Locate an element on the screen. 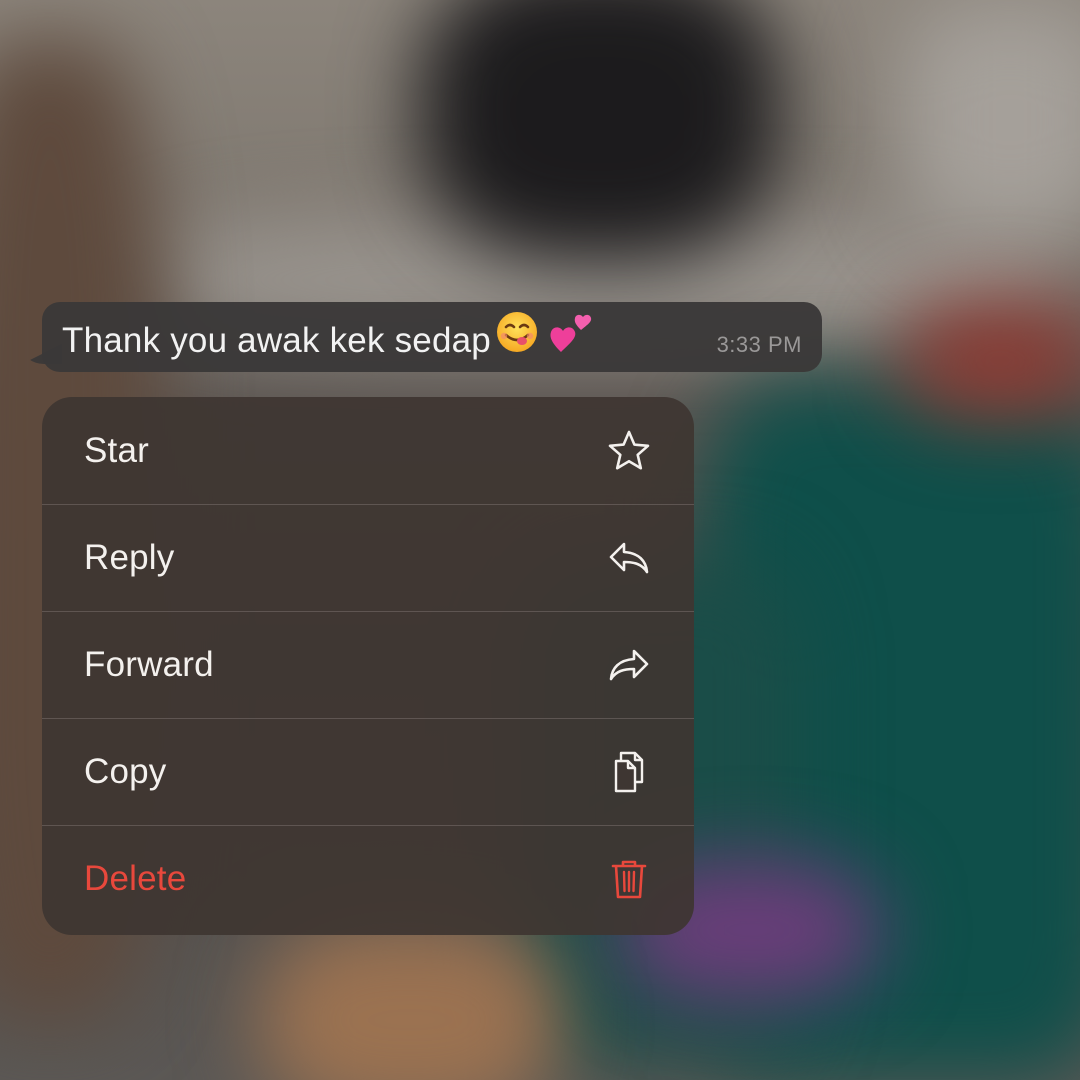  trash-icon is located at coordinates (629, 879).